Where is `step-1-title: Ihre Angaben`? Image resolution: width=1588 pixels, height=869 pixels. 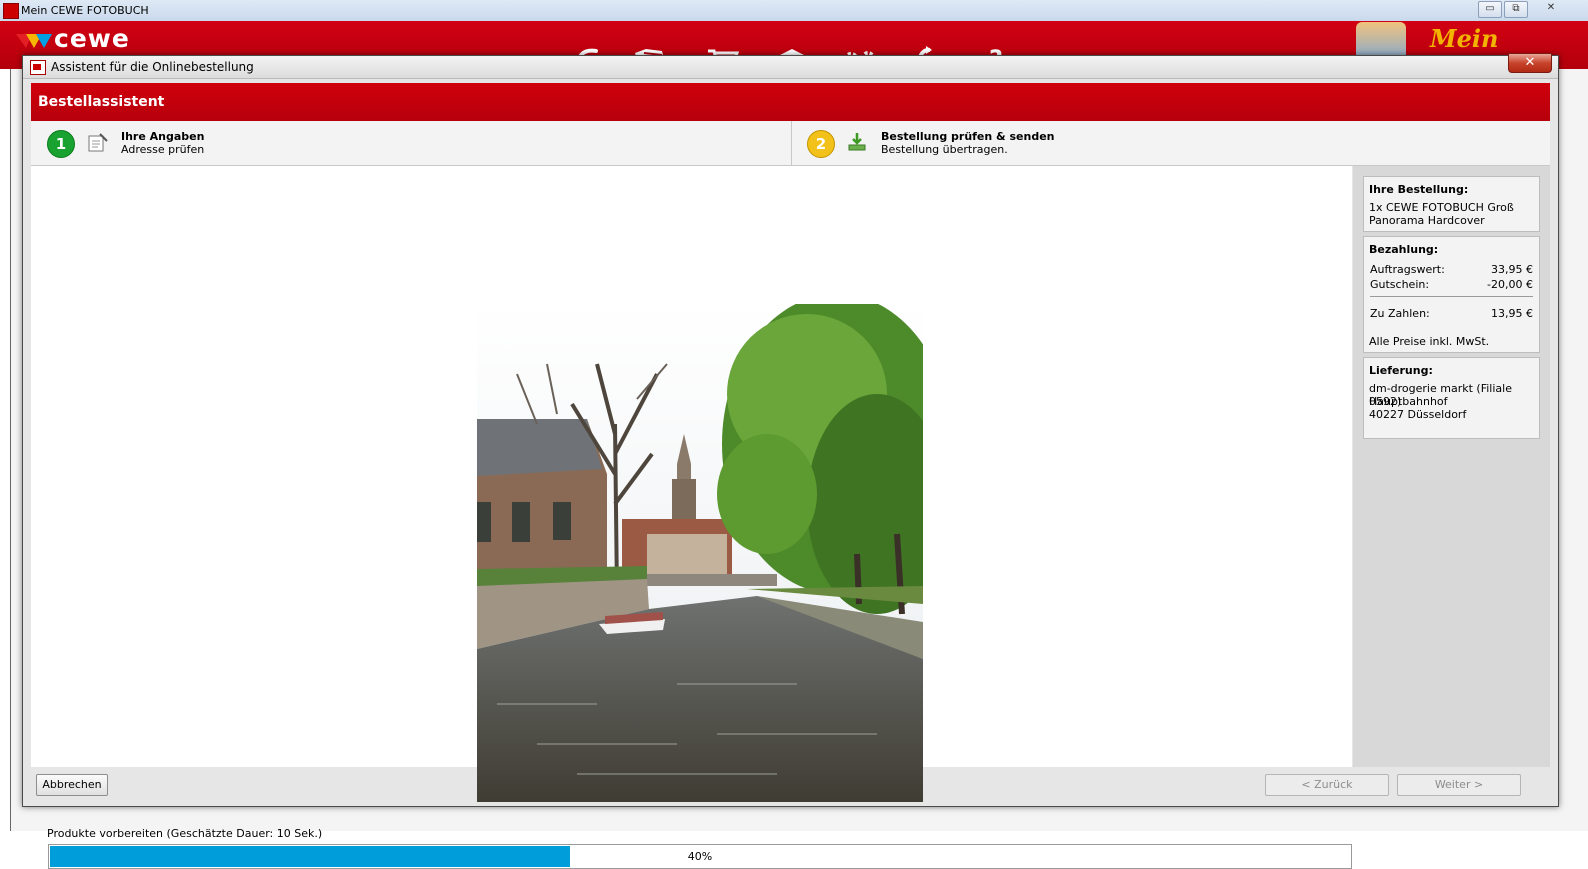
step-1-title: Ihre Angaben is located at coordinates (163, 136).